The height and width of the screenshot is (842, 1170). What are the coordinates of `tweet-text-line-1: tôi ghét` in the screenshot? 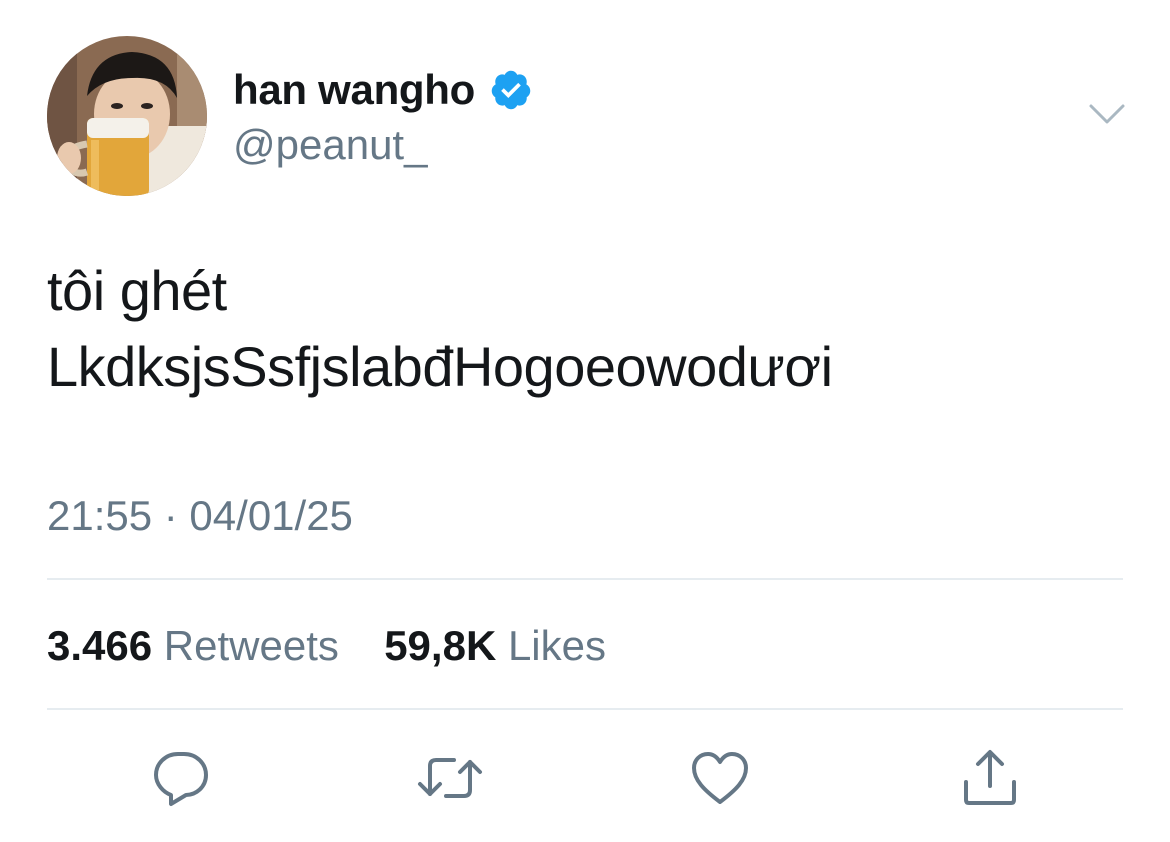 It's located at (137, 290).